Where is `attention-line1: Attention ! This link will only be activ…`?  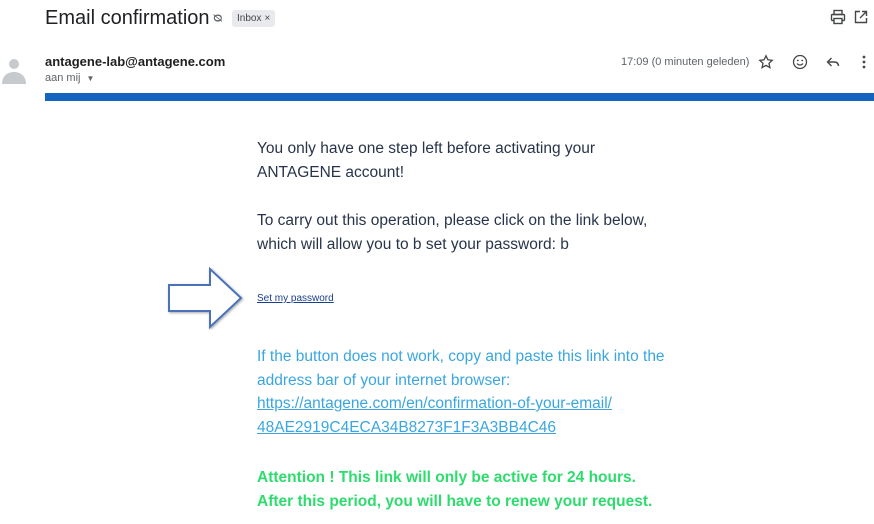 attention-line1: Attention ! This link will only be activ… is located at coordinates (446, 477).